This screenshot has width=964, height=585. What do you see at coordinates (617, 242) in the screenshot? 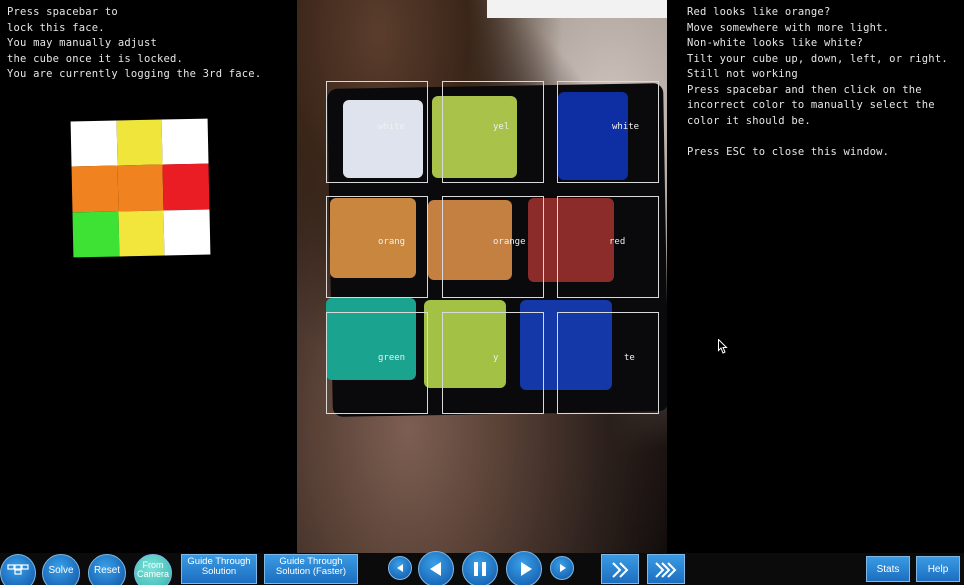
I see `detected-color-label: red` at bounding box center [617, 242].